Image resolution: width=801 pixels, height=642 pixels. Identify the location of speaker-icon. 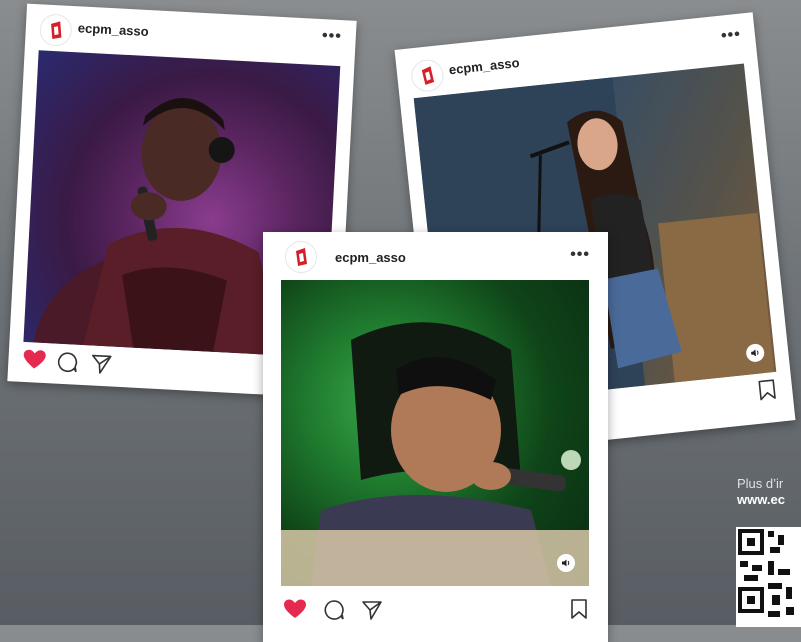
(566, 563).